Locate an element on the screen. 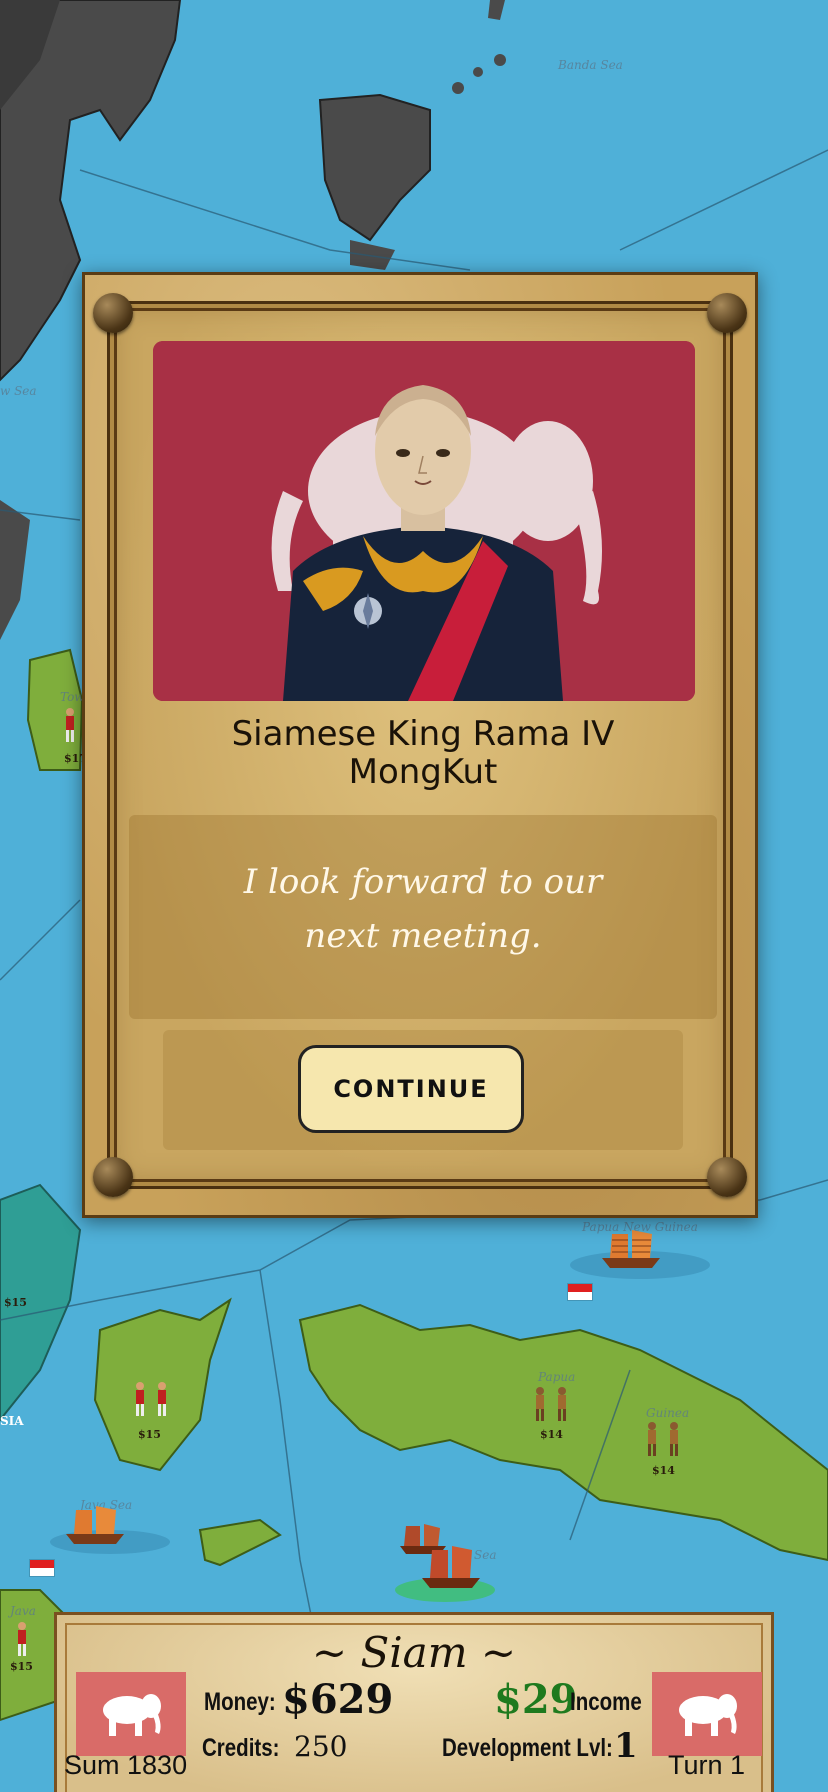  map-label-tow: Tow is located at coordinates (72, 697).